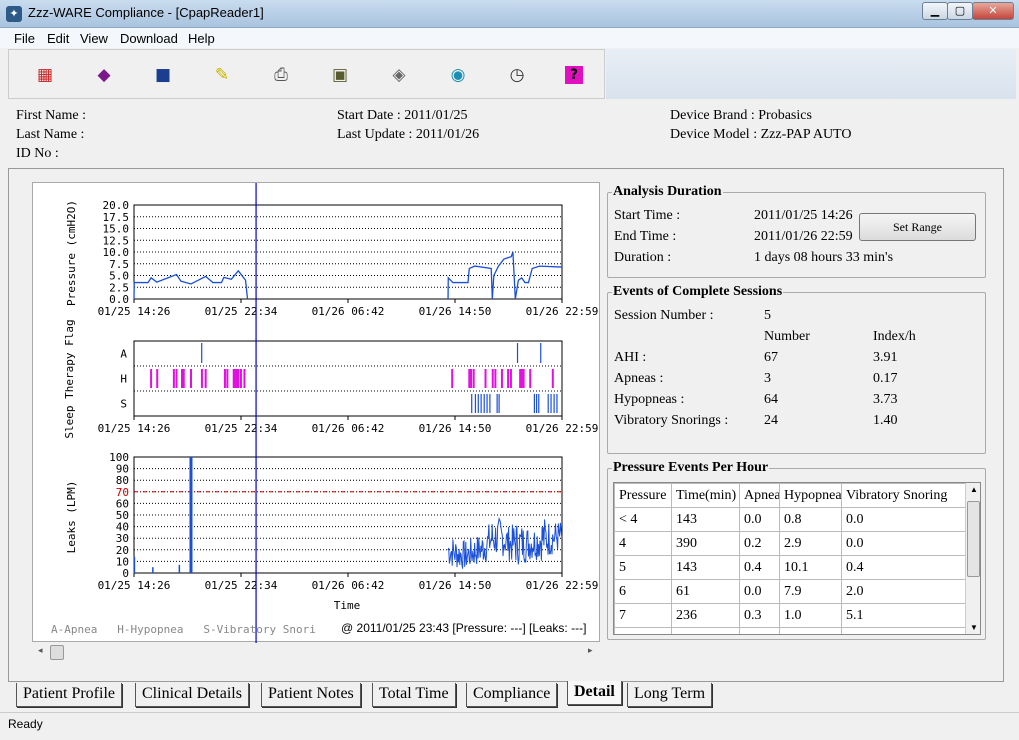 This screenshot has width=1019, height=740. What do you see at coordinates (517, 75) in the screenshot?
I see `clock-icon: ◷` at bounding box center [517, 75].